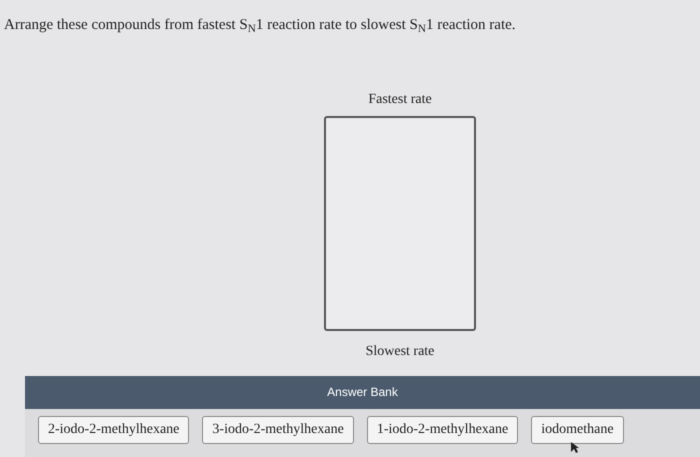 Image resolution: width=700 pixels, height=457 pixels. What do you see at coordinates (442, 430) in the screenshot?
I see `answer-chip: 1-iodo-2-methylhexane` at bounding box center [442, 430].